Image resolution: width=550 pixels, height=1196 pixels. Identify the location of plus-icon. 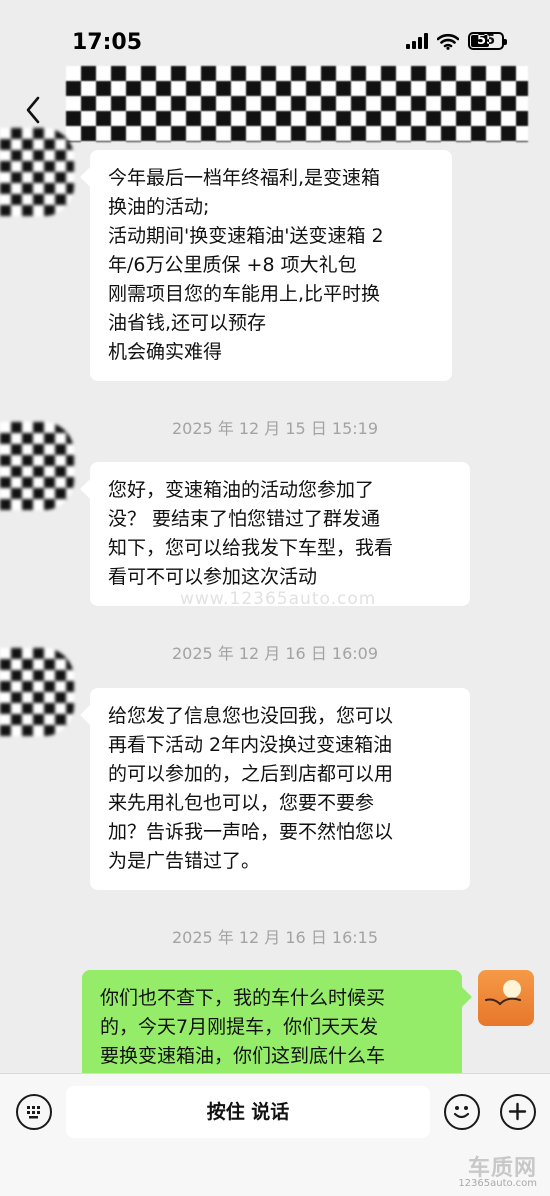
(517, 1111).